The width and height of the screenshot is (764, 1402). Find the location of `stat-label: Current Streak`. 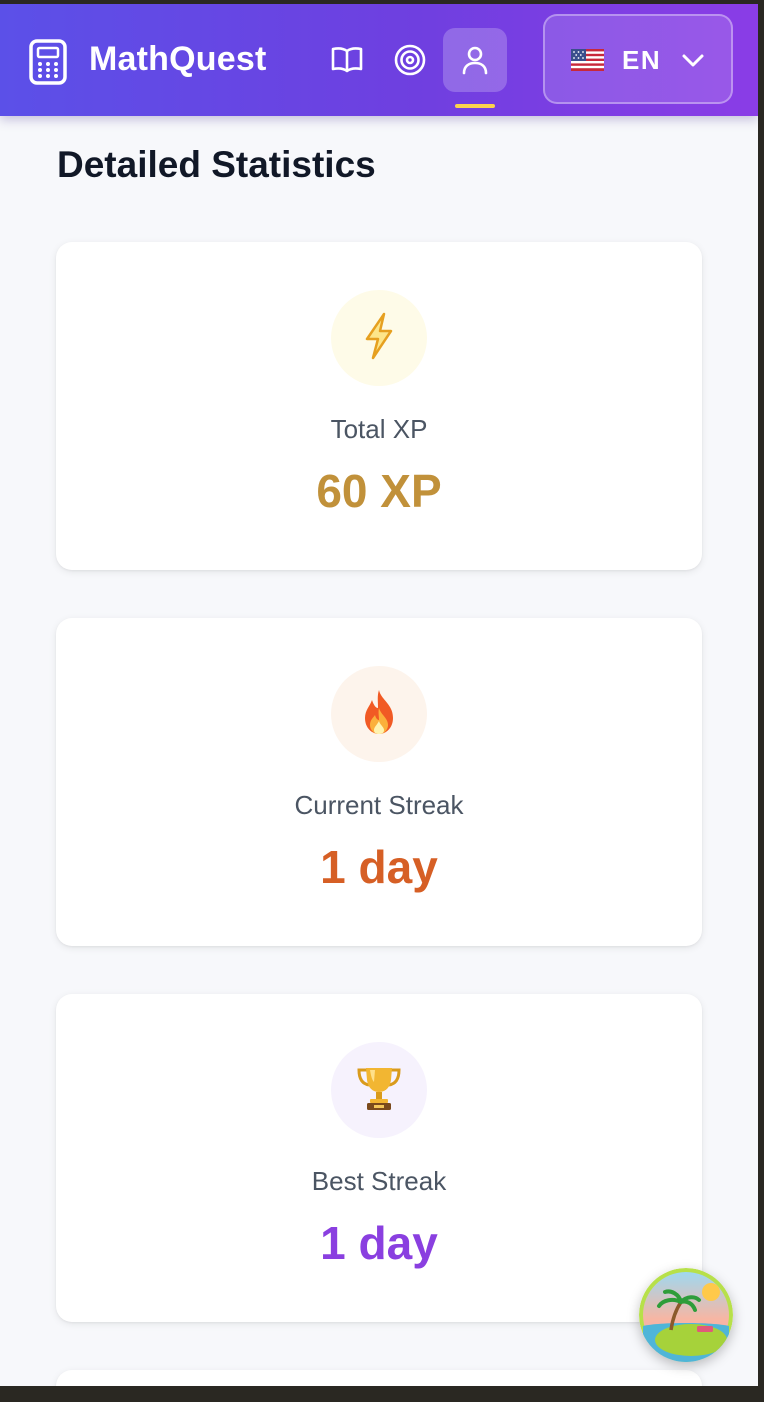

stat-label: Current Streak is located at coordinates (379, 805).